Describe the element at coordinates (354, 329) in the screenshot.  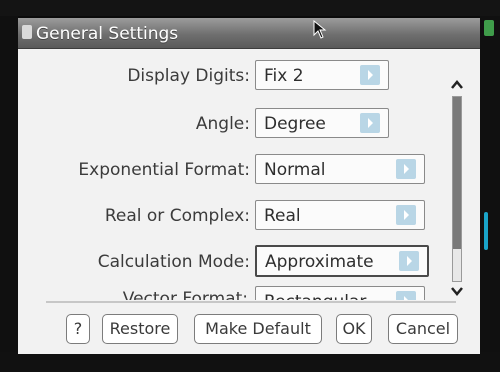
I see `ok-button: OK` at that location.